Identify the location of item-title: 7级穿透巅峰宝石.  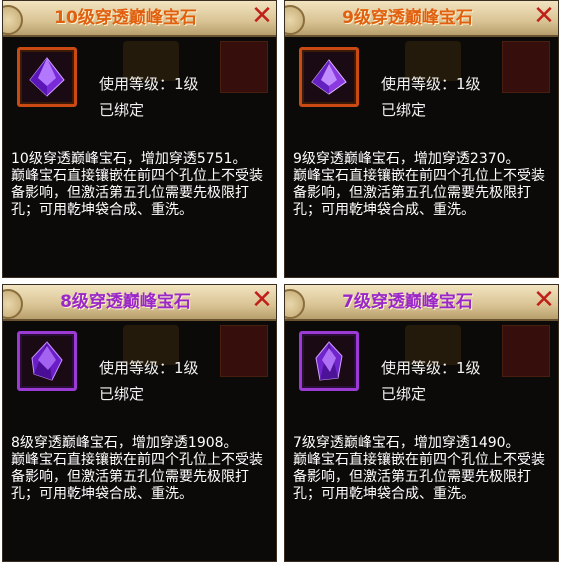
(407, 302).